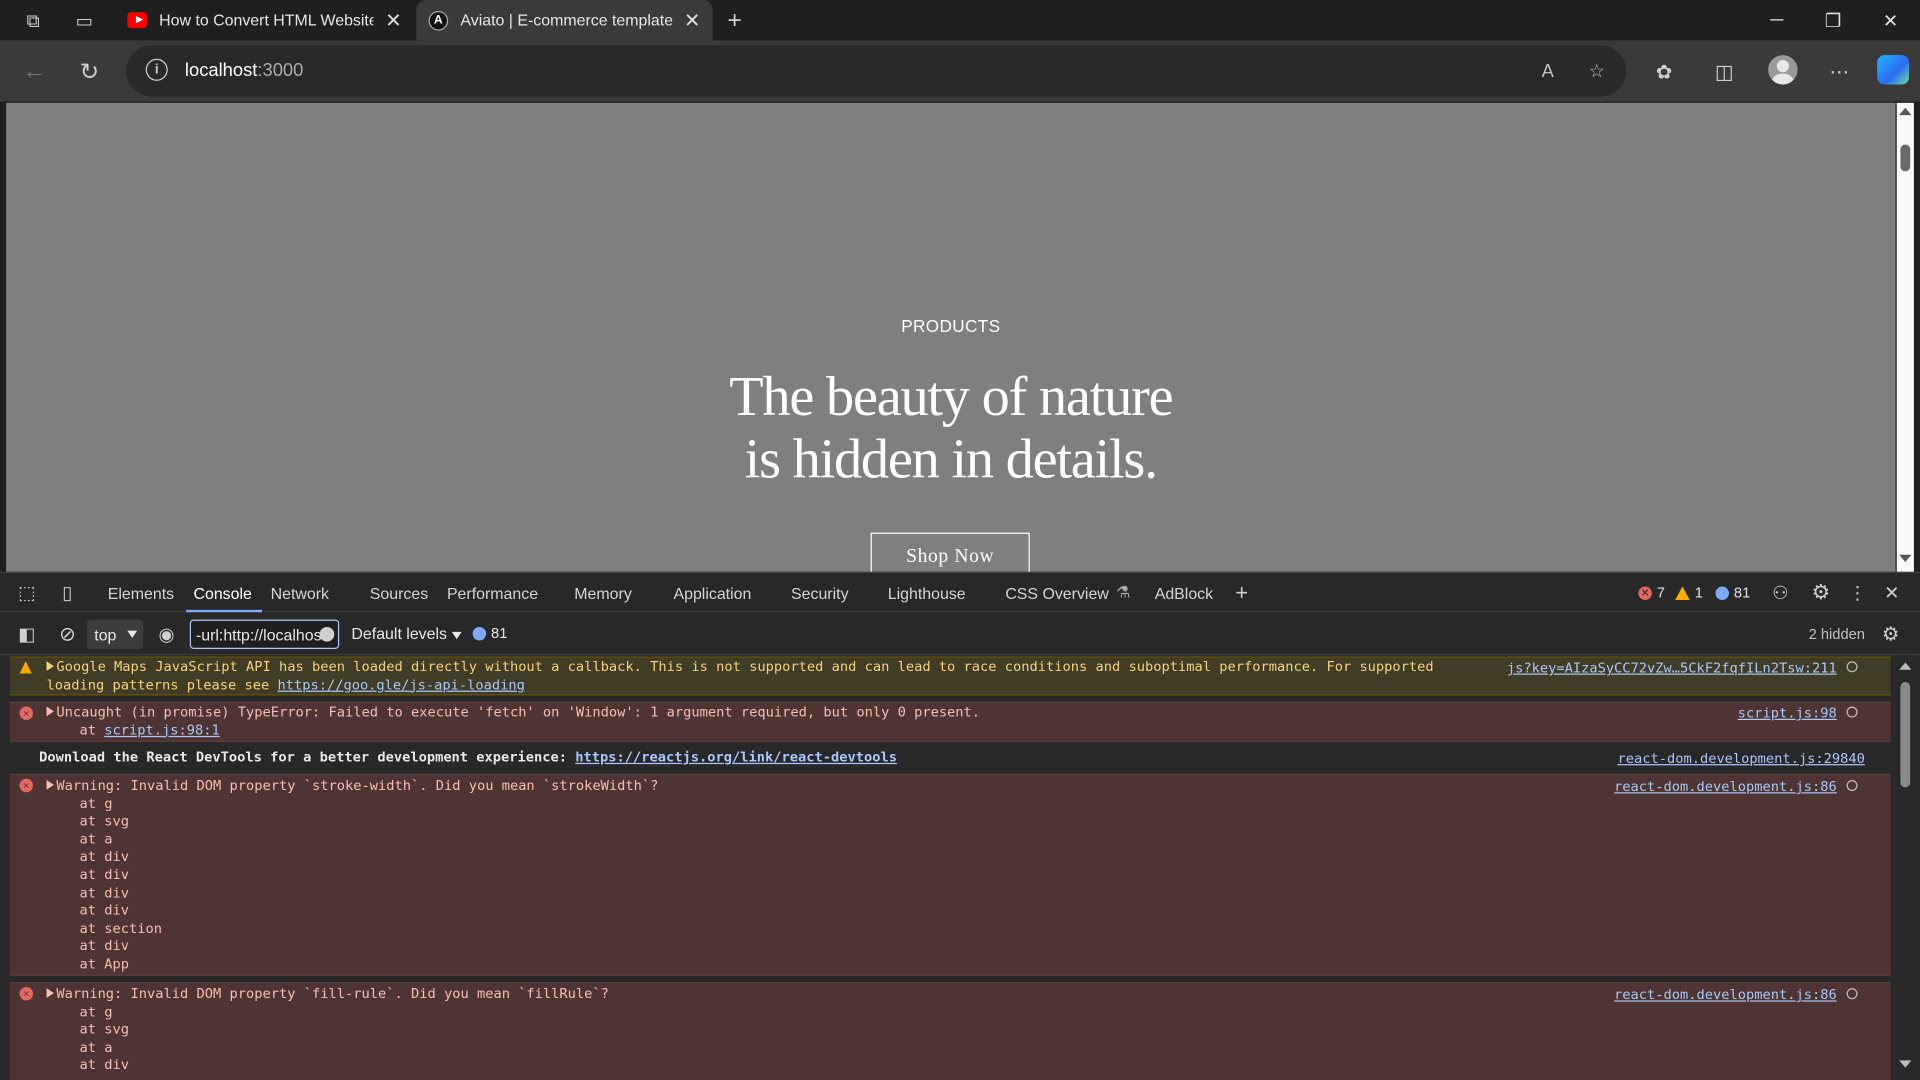 This screenshot has width=1920, height=1080. I want to click on extensions-icon: ✿, so click(1664, 72).